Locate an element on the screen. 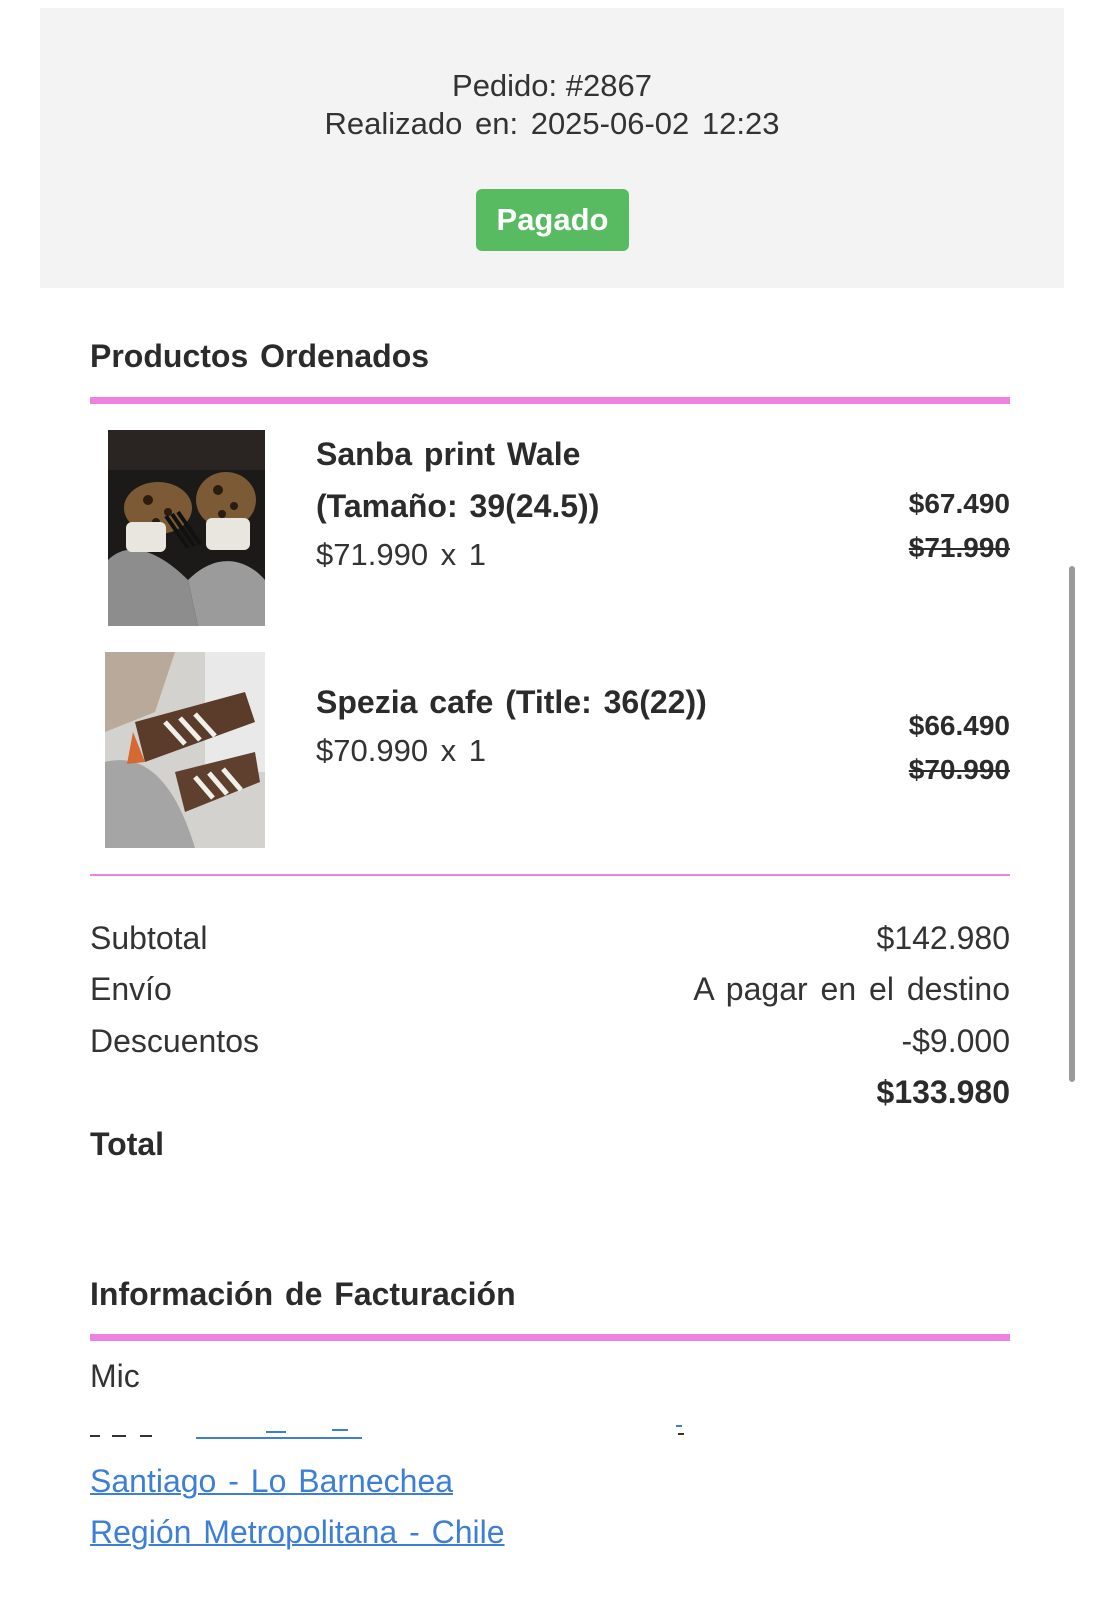  sneaker-photo-brown-icon is located at coordinates (185, 750).